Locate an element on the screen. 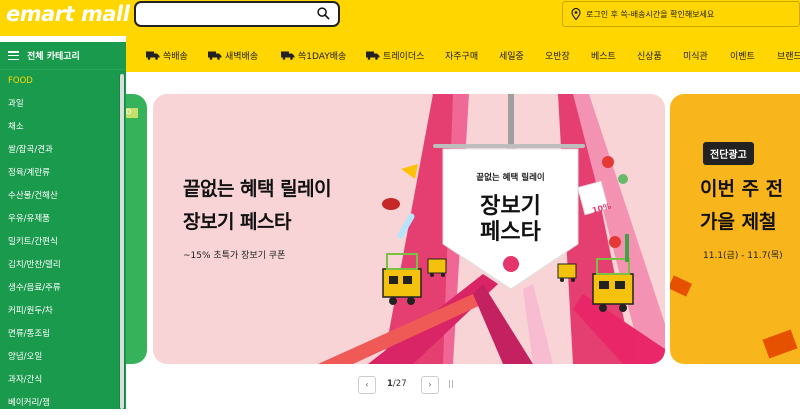 Image resolution: width=800 pixels, height=415 pixels. nav-label: 브랜드 is located at coordinates (788, 57).